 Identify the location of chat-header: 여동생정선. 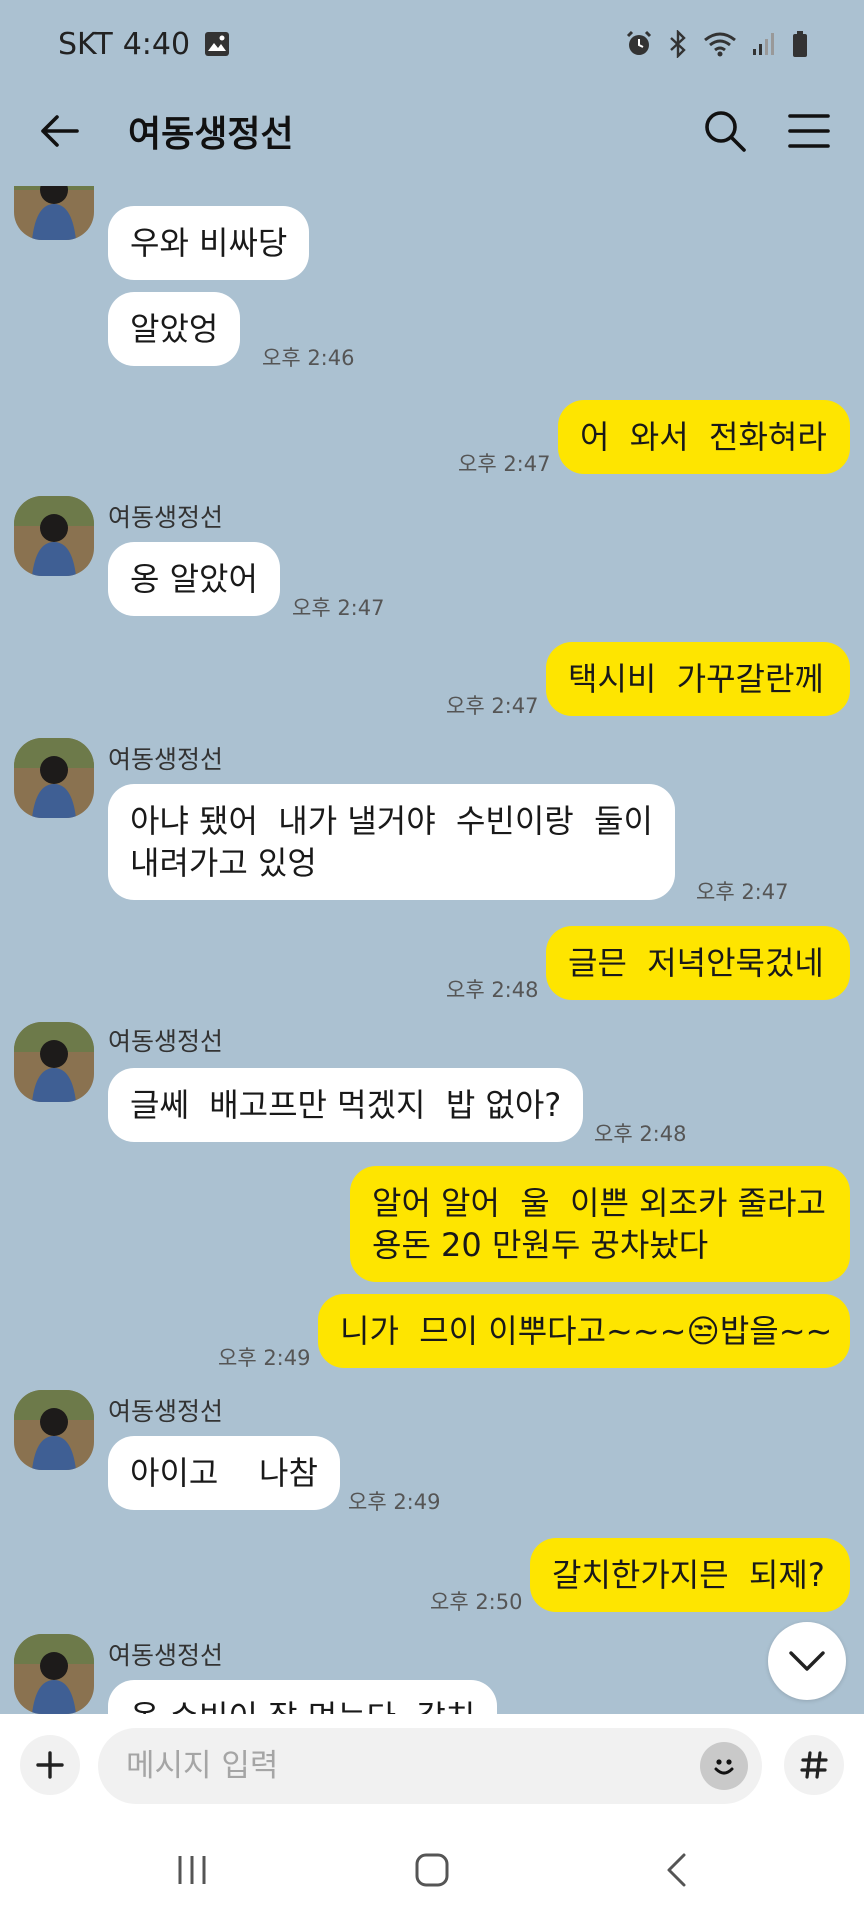
(432, 131).